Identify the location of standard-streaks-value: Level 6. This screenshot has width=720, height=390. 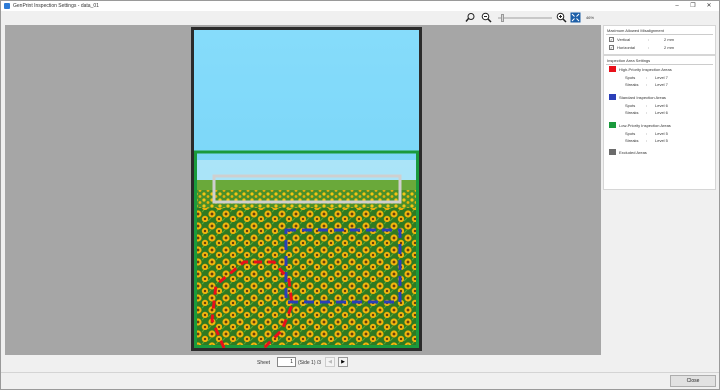
(661, 112).